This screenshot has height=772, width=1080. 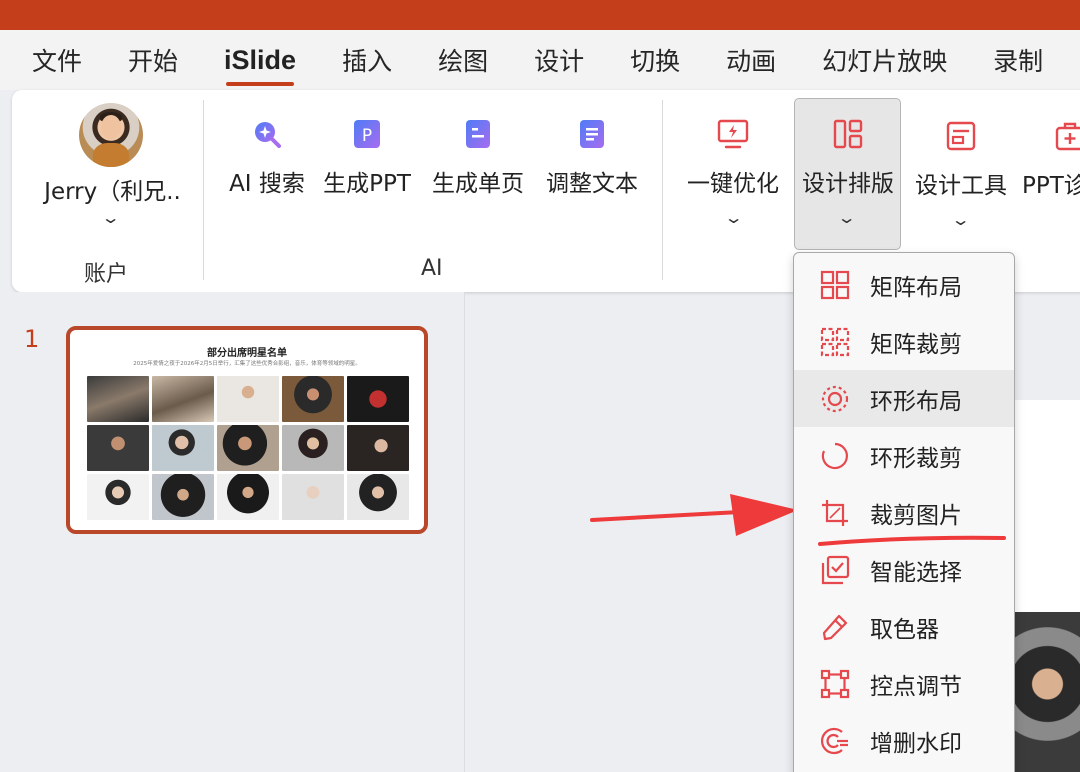 I want to click on menu-item-label: 取色器, so click(x=904, y=629).